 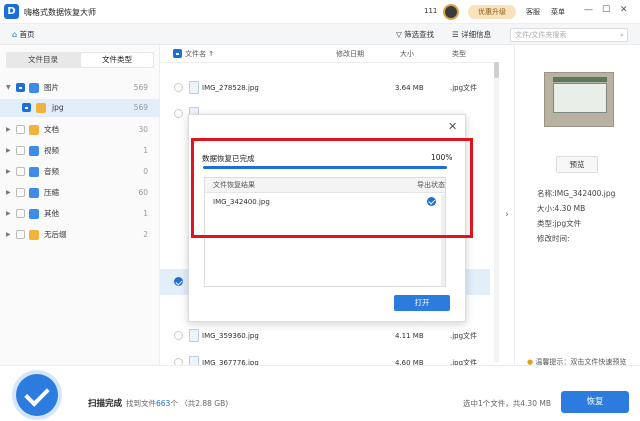 What do you see at coordinates (55, 234) in the screenshot?
I see `sidebar-item-label: 无后缀` at bounding box center [55, 234].